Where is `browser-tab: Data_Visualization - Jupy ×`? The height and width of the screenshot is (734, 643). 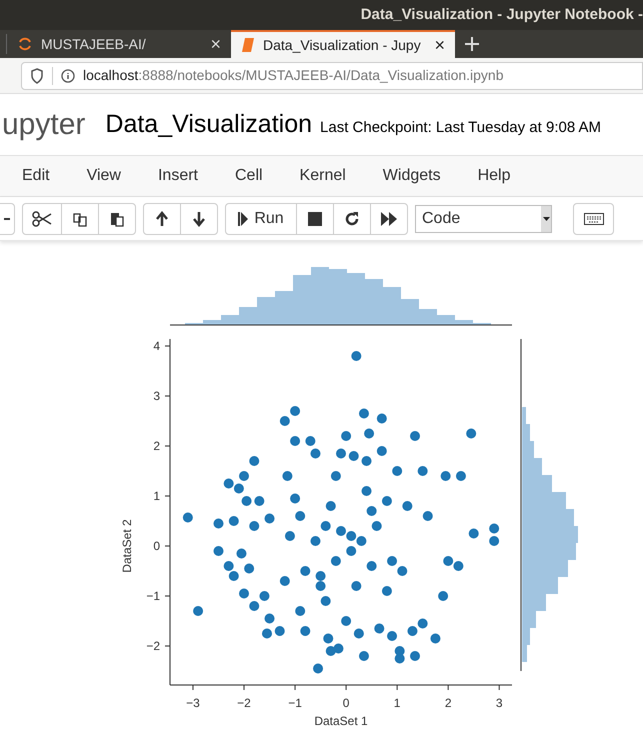
browser-tab: Data_Visualization - Jupy × is located at coordinates (343, 44).